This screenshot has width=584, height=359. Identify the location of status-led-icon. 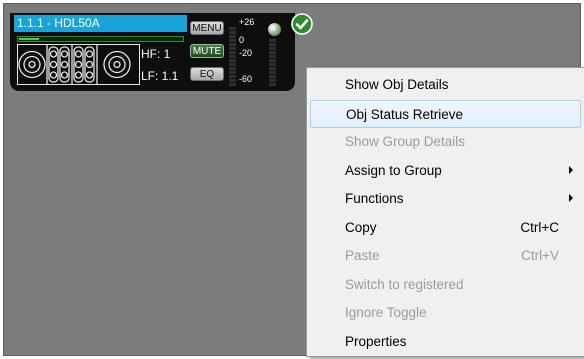
(274, 29).